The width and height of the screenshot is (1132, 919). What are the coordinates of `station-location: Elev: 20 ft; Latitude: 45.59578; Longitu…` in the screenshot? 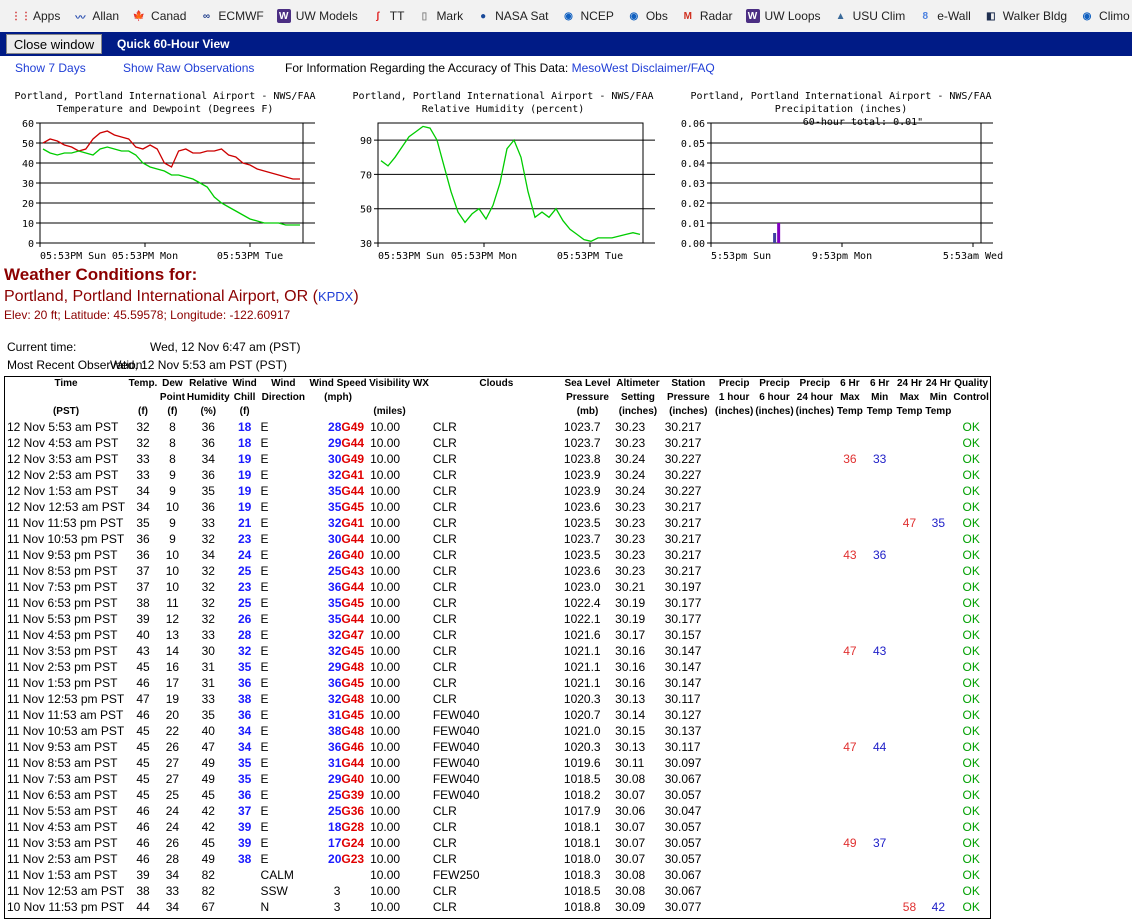 It's located at (147, 315).